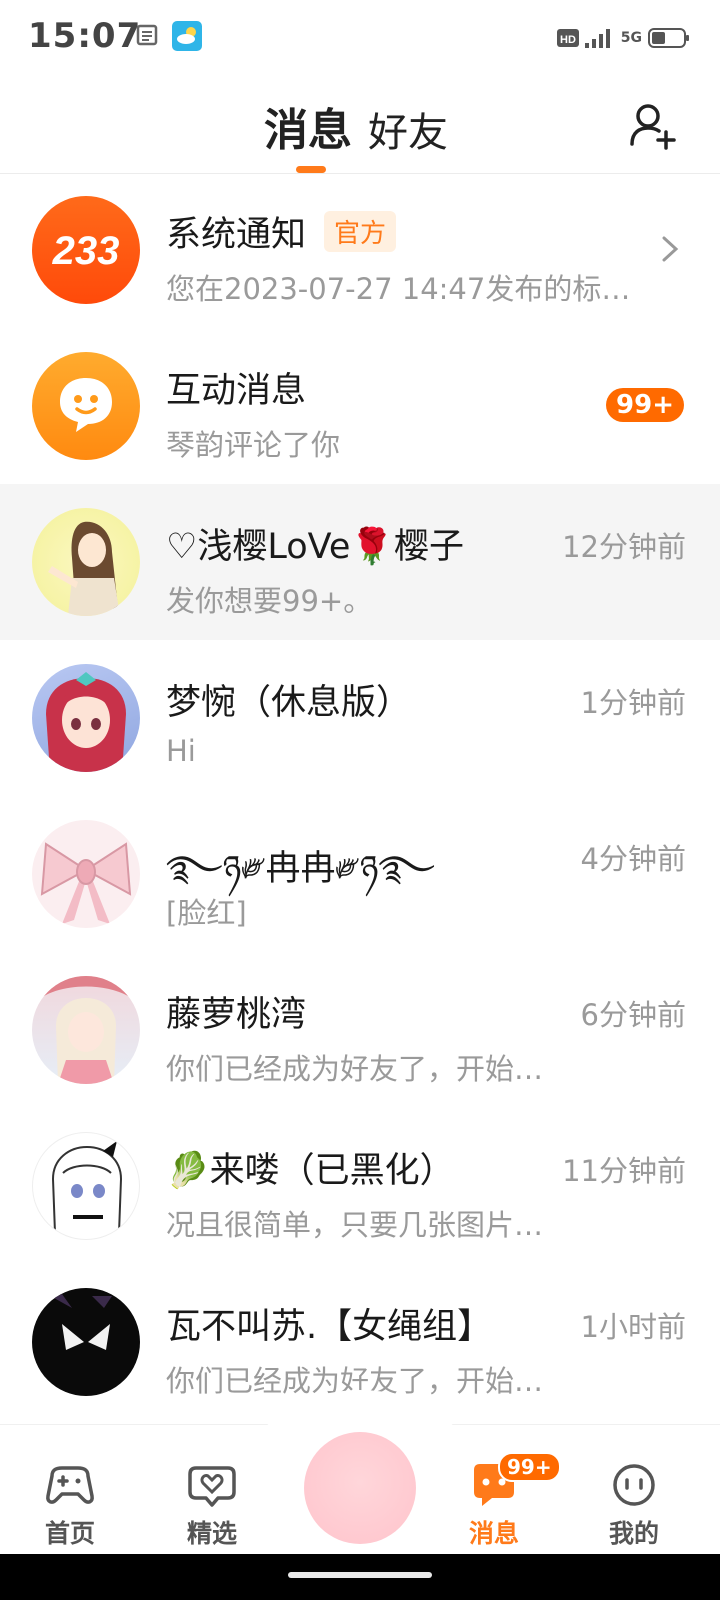 Image resolution: width=720 pixels, height=1600 pixels. Describe the element at coordinates (83, 1322) in the screenshot. I see `butterfly-icon` at that location.